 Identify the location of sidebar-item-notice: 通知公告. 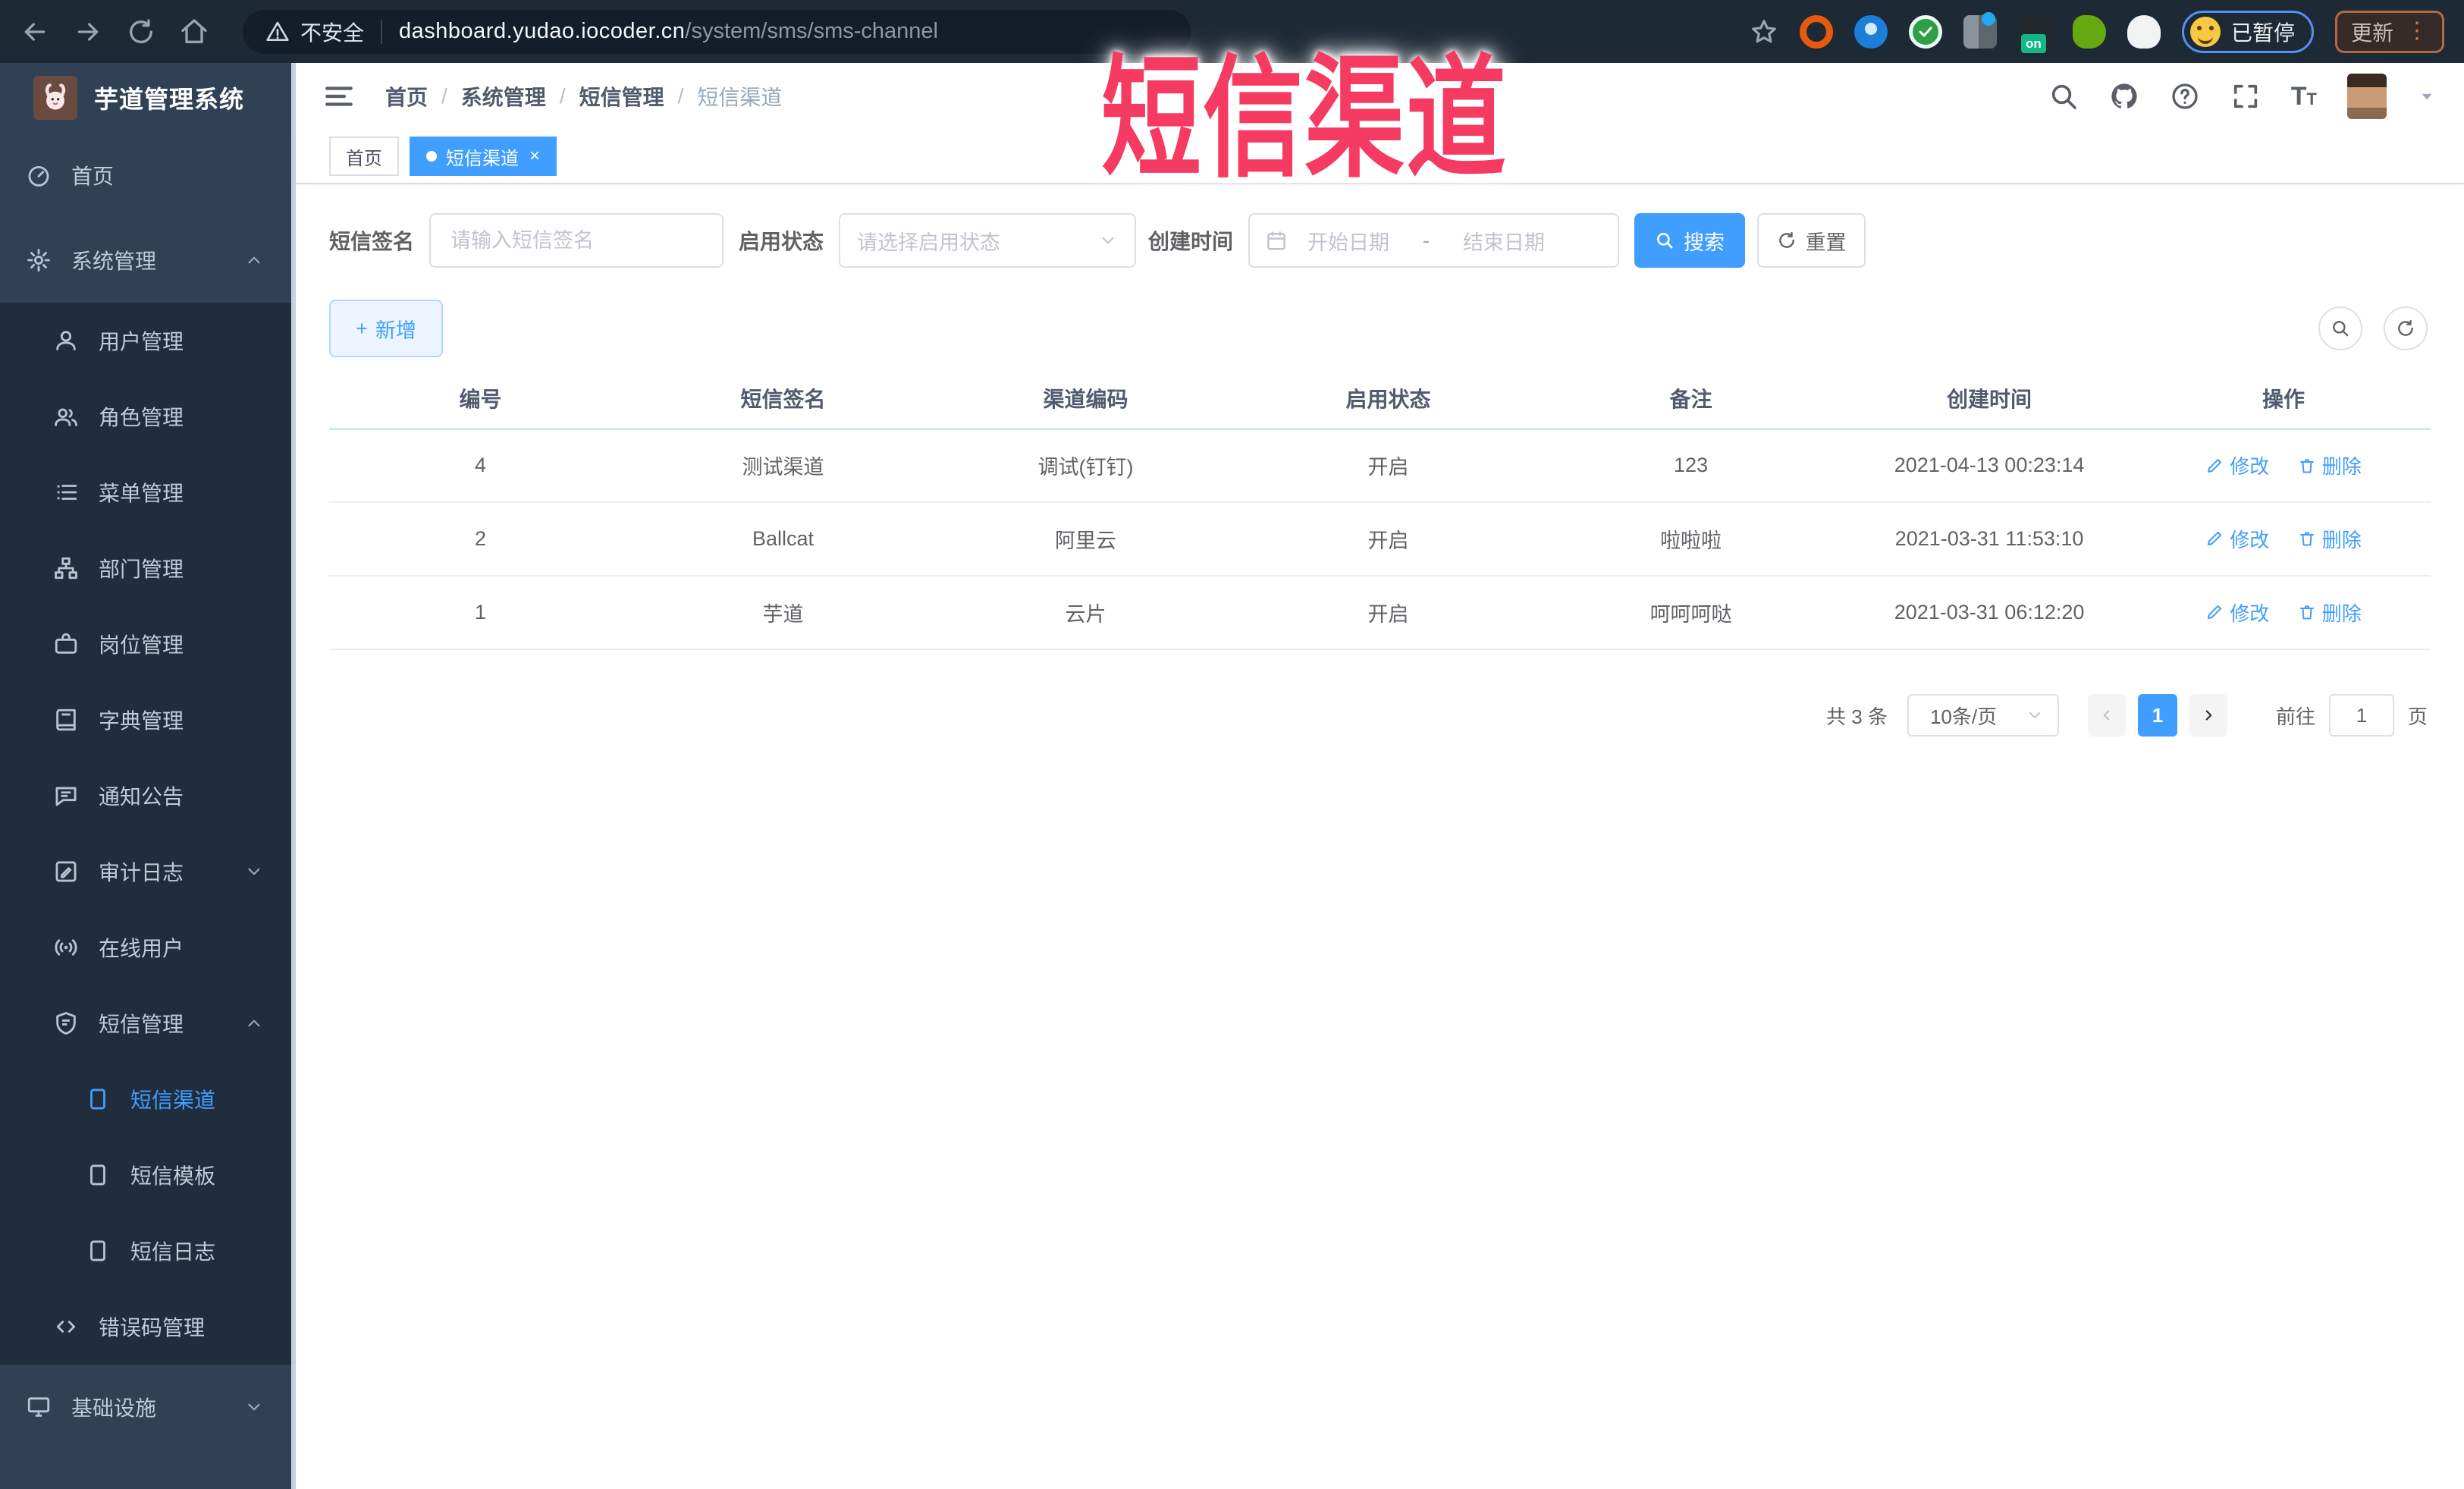
(148, 796).